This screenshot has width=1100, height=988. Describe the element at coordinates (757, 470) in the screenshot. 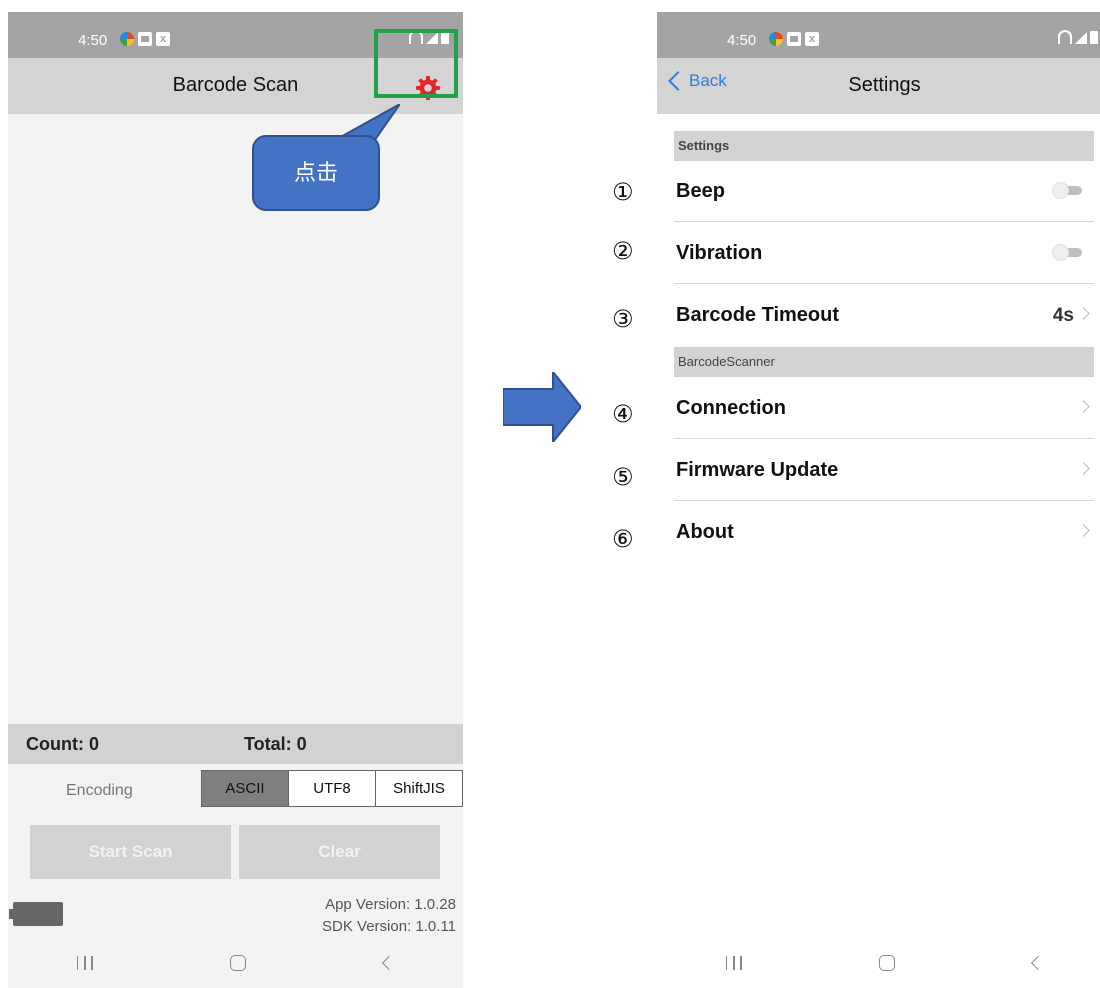

I see `row-label: Firmware Update` at that location.